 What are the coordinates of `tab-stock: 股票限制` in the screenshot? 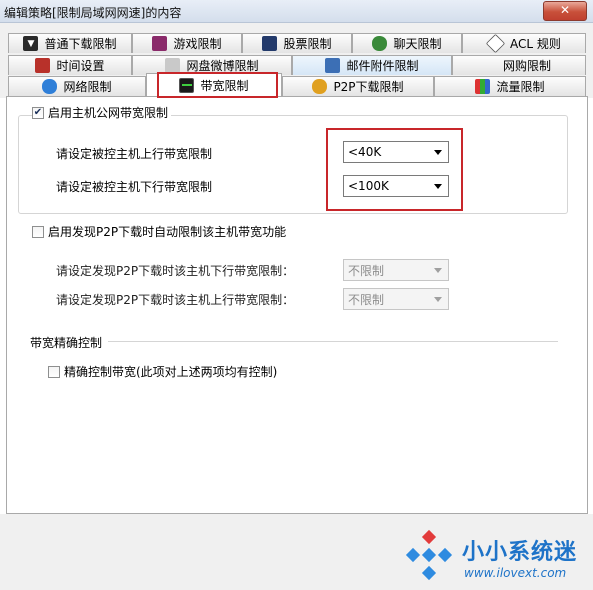 It's located at (297, 43).